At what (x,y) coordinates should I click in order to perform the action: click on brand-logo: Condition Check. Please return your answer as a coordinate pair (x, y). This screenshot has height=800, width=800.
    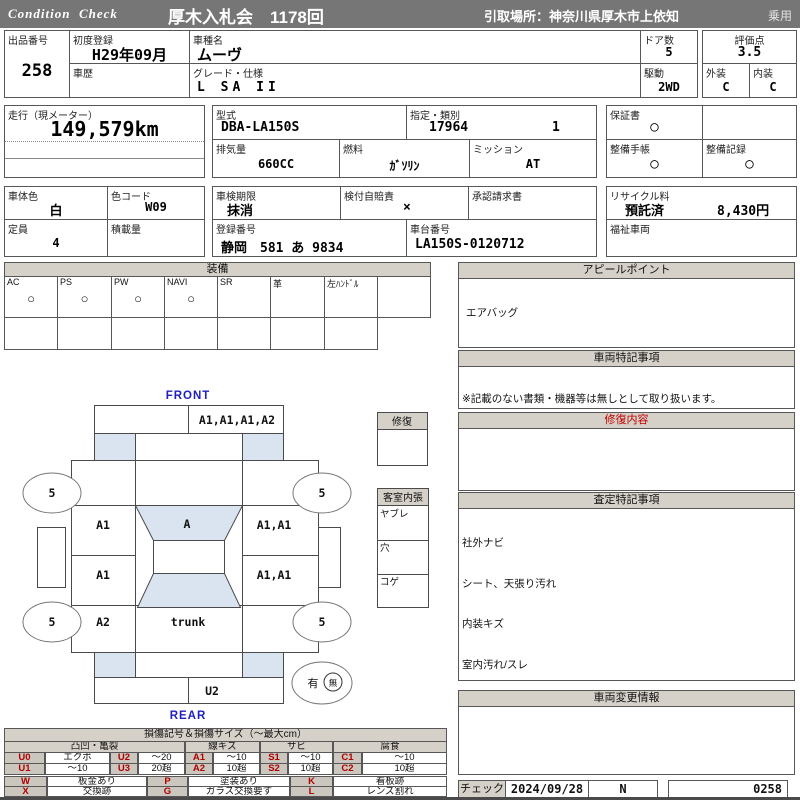
    Looking at the image, I should click on (63, 13).